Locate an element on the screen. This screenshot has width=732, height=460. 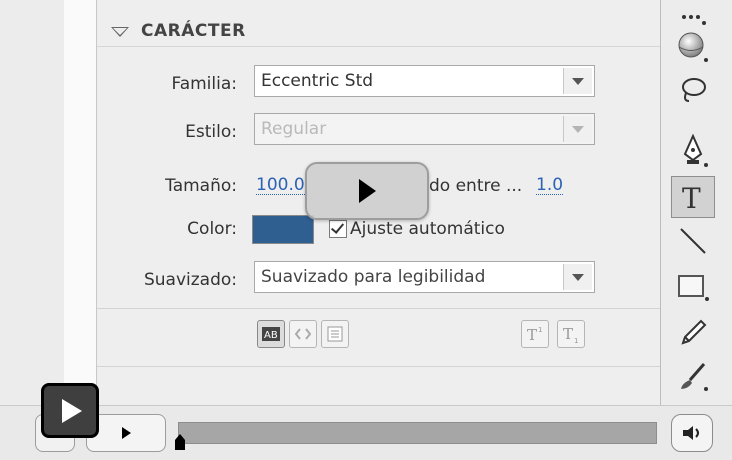
font-family-value: Eccentric Std is located at coordinates (317, 81).